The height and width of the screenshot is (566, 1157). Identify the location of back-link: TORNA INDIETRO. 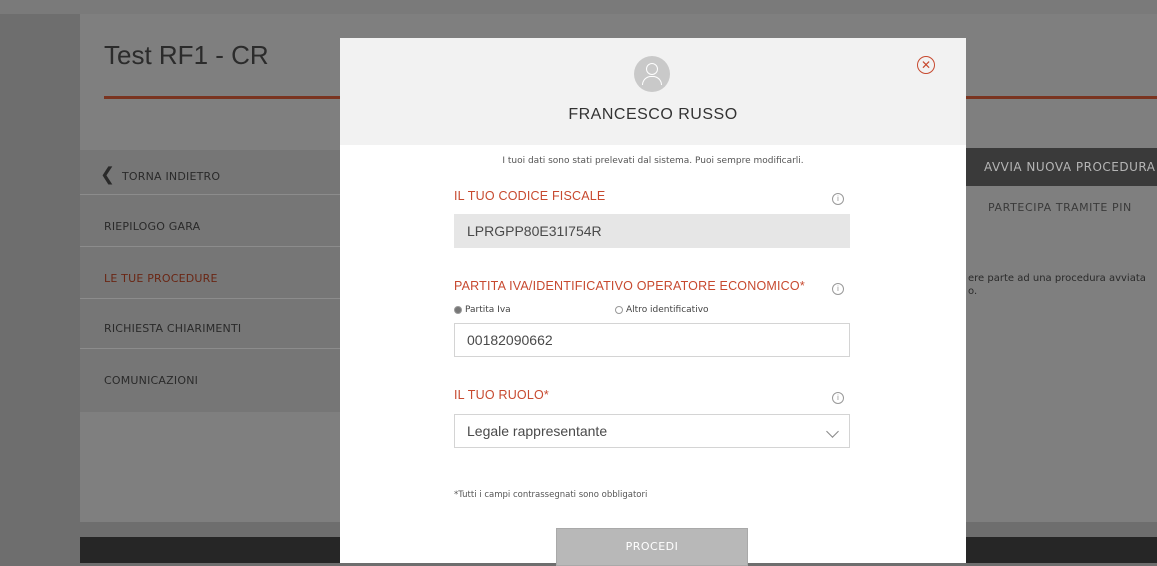
(171, 176).